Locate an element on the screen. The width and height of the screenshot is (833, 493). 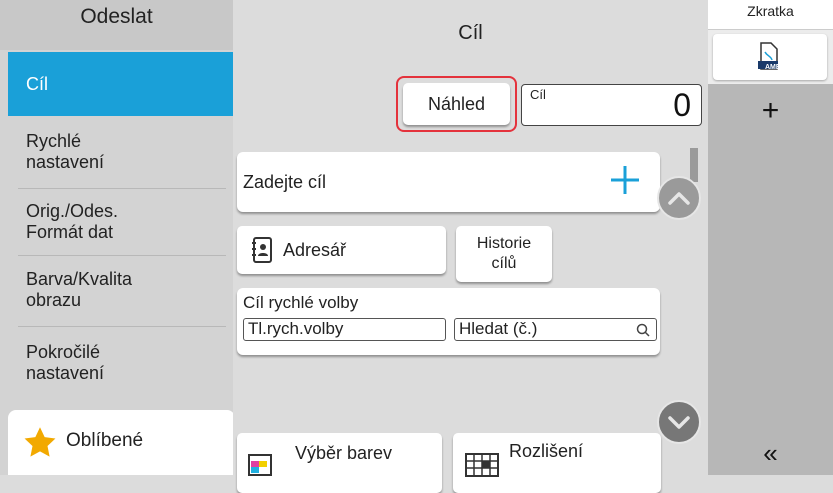
resolution-button: Rozlišení is located at coordinates (557, 463).